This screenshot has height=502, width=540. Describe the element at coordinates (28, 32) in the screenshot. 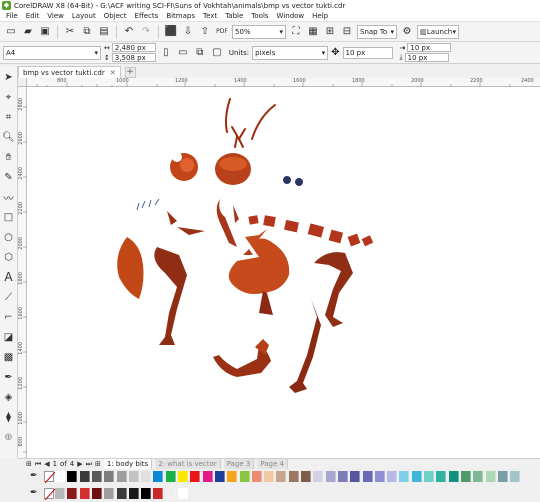

I see `open-folder-icon: ▰` at that location.